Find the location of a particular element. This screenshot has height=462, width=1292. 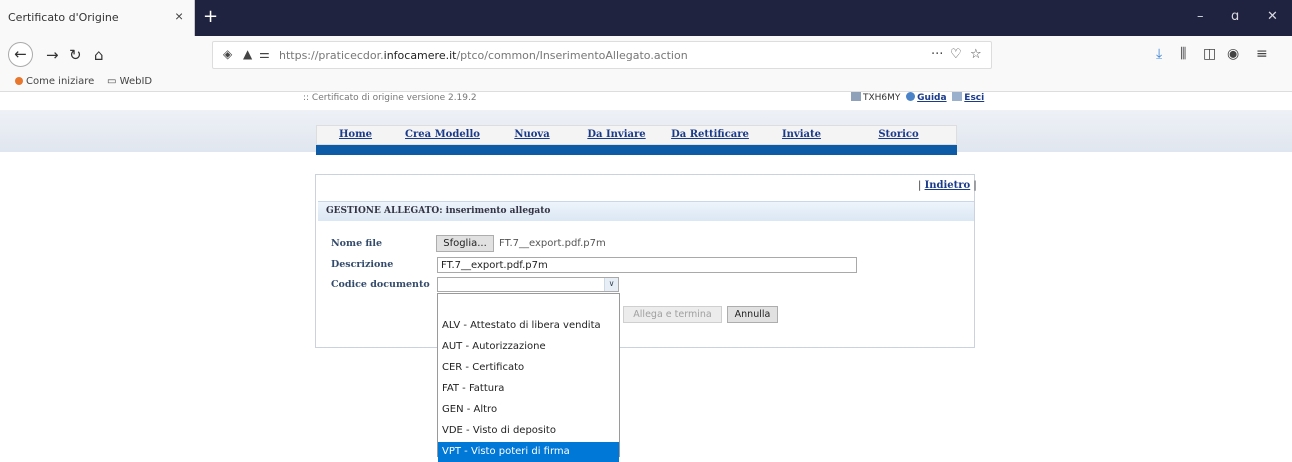

user-box: TXH6MY Guida Esci is located at coordinates (917, 97).